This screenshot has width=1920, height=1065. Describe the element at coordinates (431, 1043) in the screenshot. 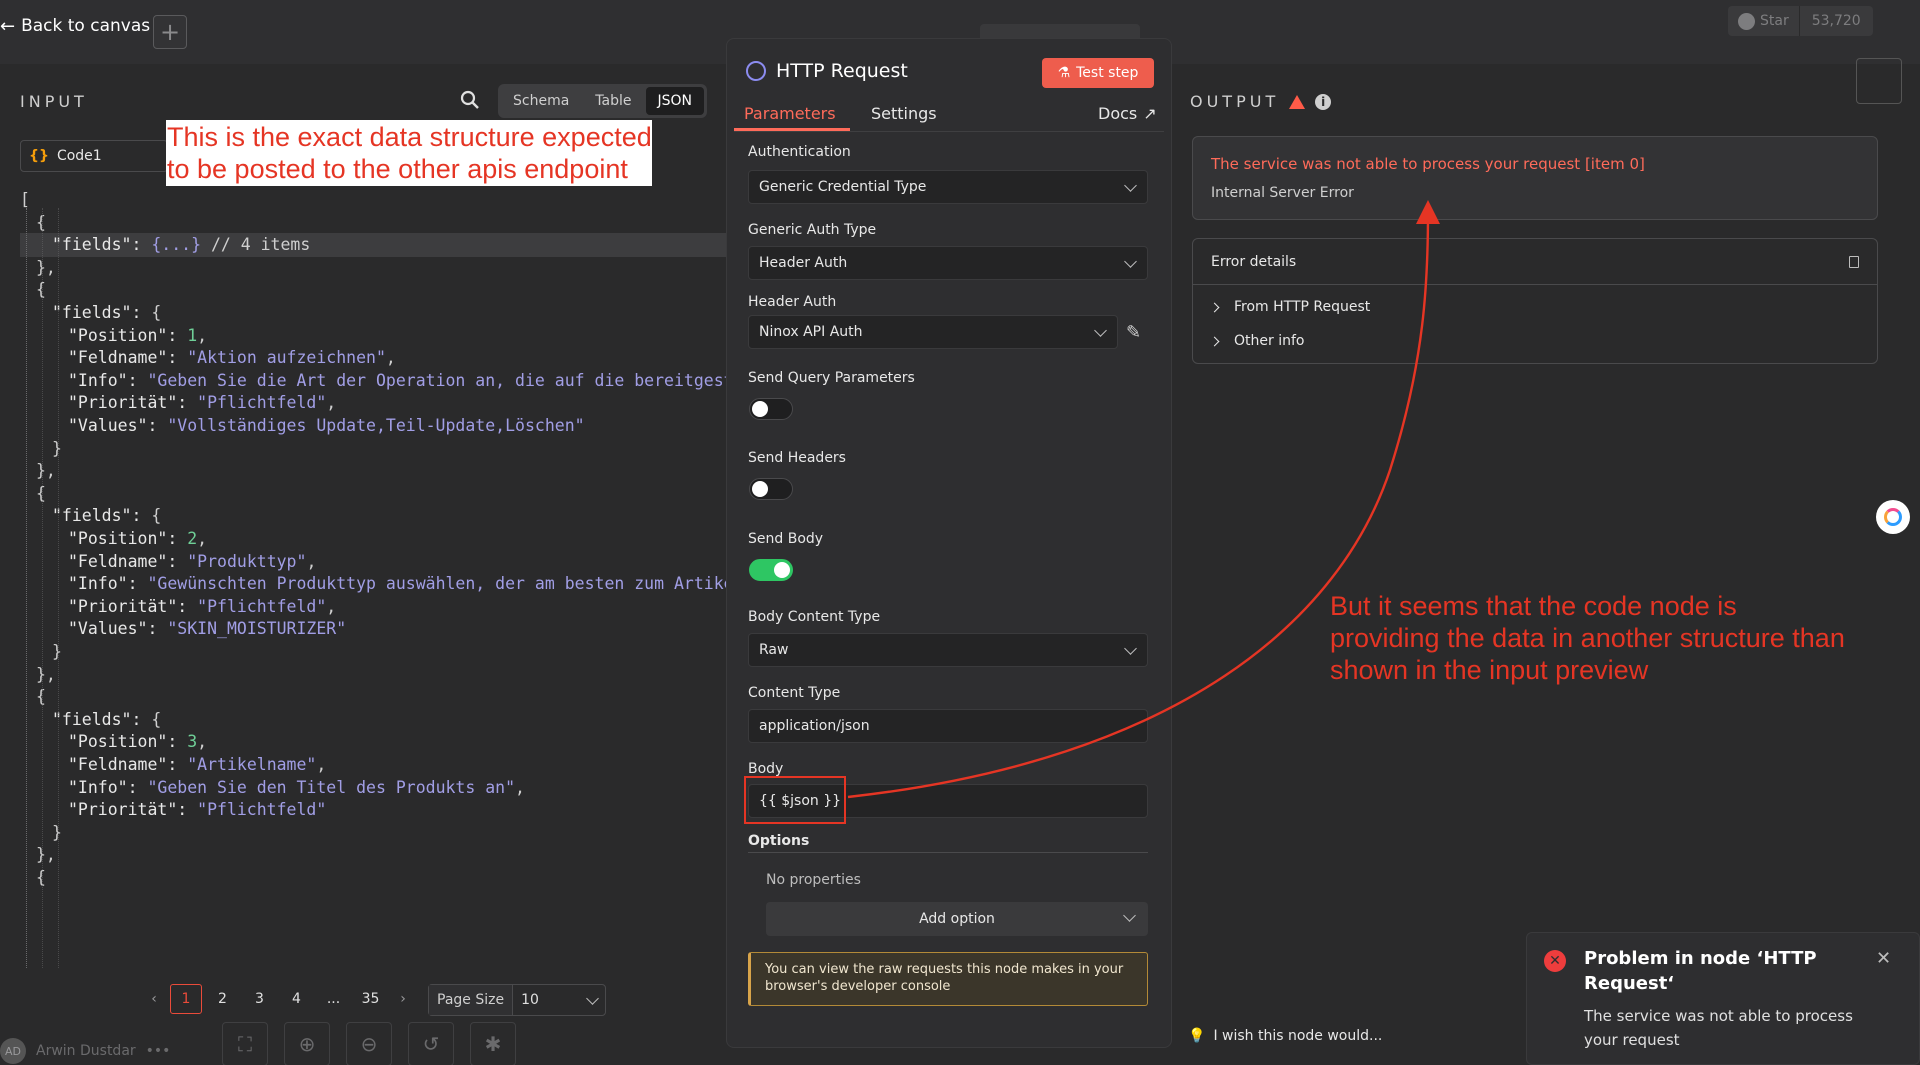

I see `undo-icon: ↺` at that location.